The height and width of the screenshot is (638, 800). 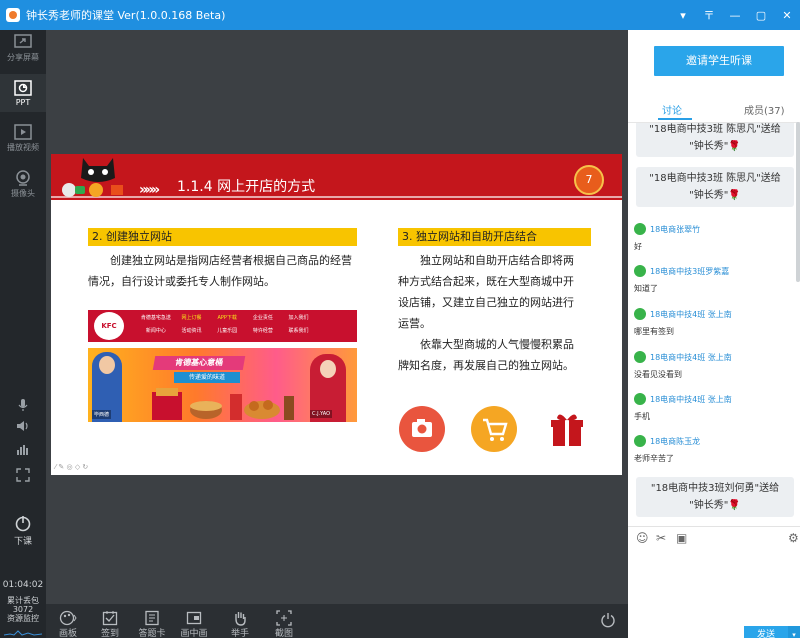 I want to click on share-screen-button: 分享屏幕, so click(x=23, y=48).